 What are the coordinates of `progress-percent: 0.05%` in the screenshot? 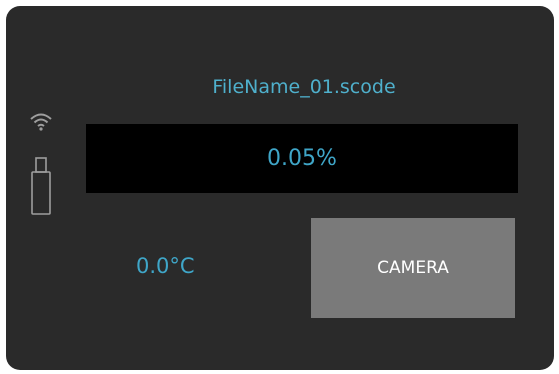 It's located at (302, 158).